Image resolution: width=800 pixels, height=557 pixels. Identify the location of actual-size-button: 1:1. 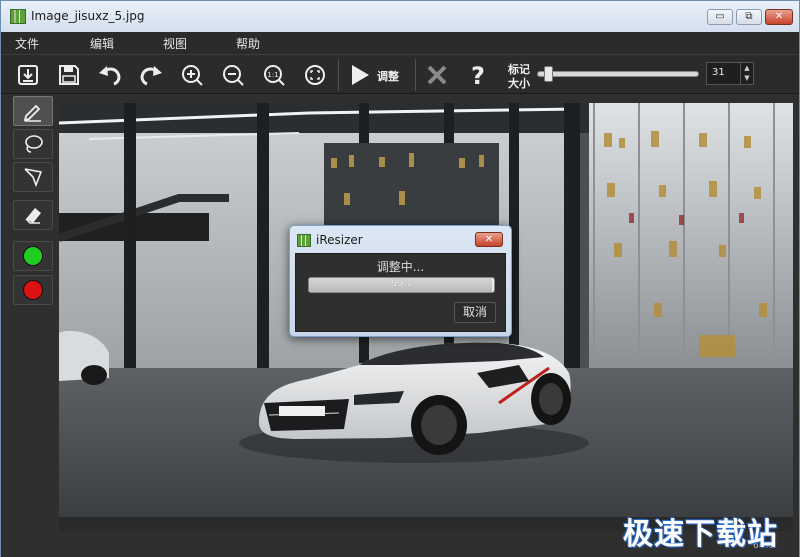
(274, 75).